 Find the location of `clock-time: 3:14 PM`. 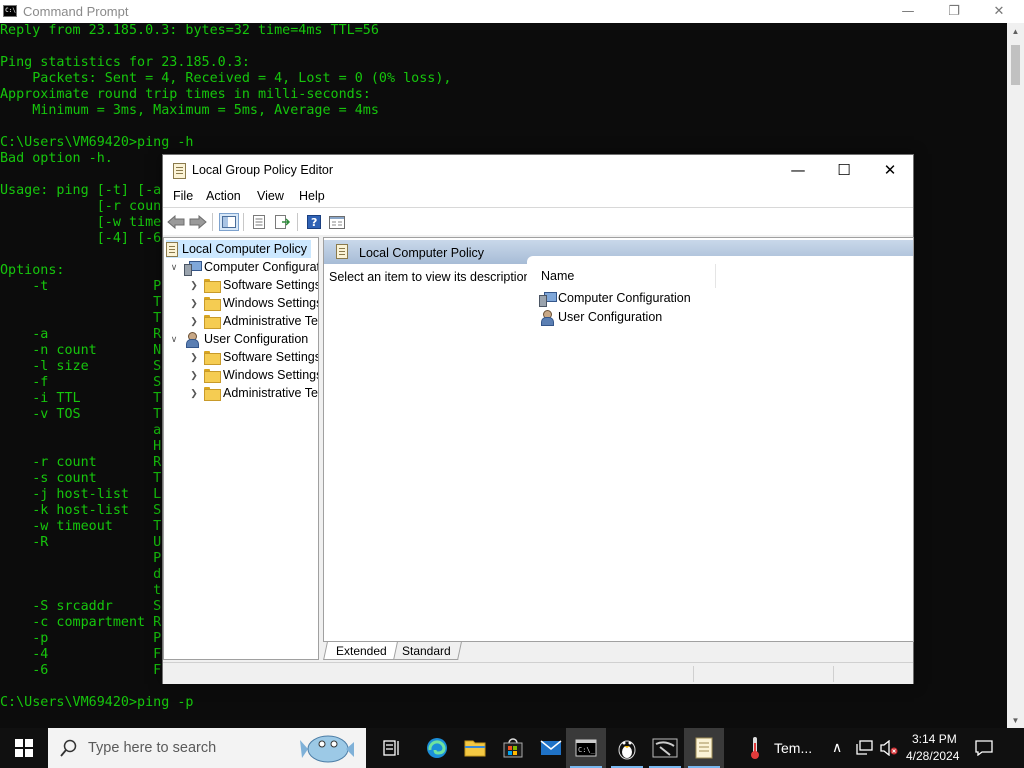

clock-time: 3:14 PM is located at coordinates (934, 739).